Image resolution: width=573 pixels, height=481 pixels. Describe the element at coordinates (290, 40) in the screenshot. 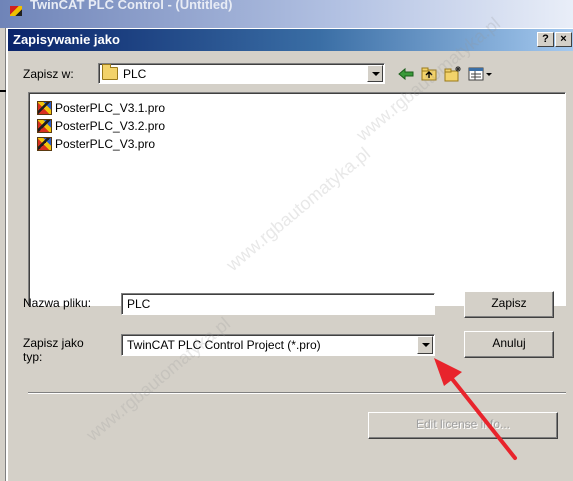

I see `dialog-titlebar: Zapisywanie jako ? ×` at that location.